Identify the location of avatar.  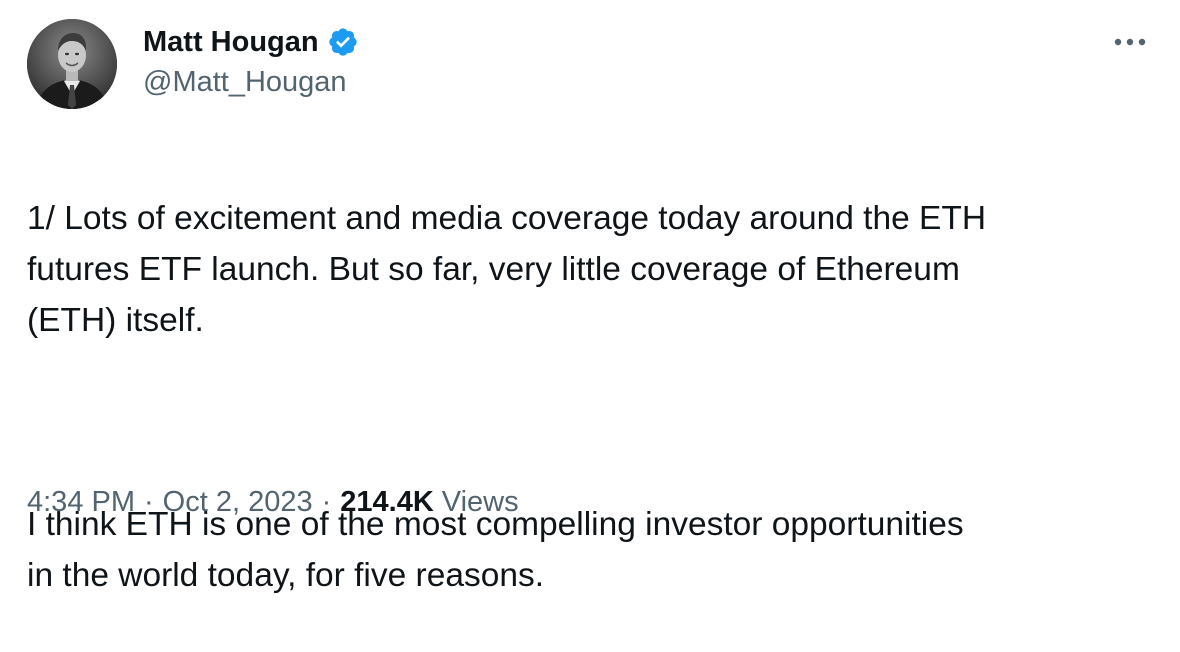
(72, 64).